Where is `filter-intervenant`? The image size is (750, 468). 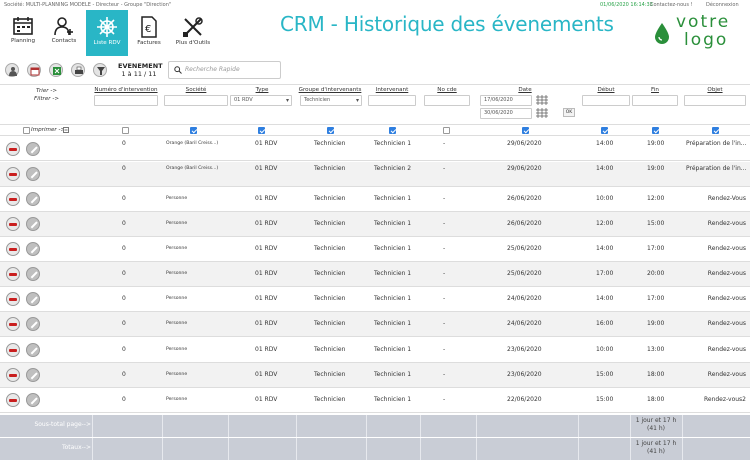 filter-intervenant is located at coordinates (392, 100).